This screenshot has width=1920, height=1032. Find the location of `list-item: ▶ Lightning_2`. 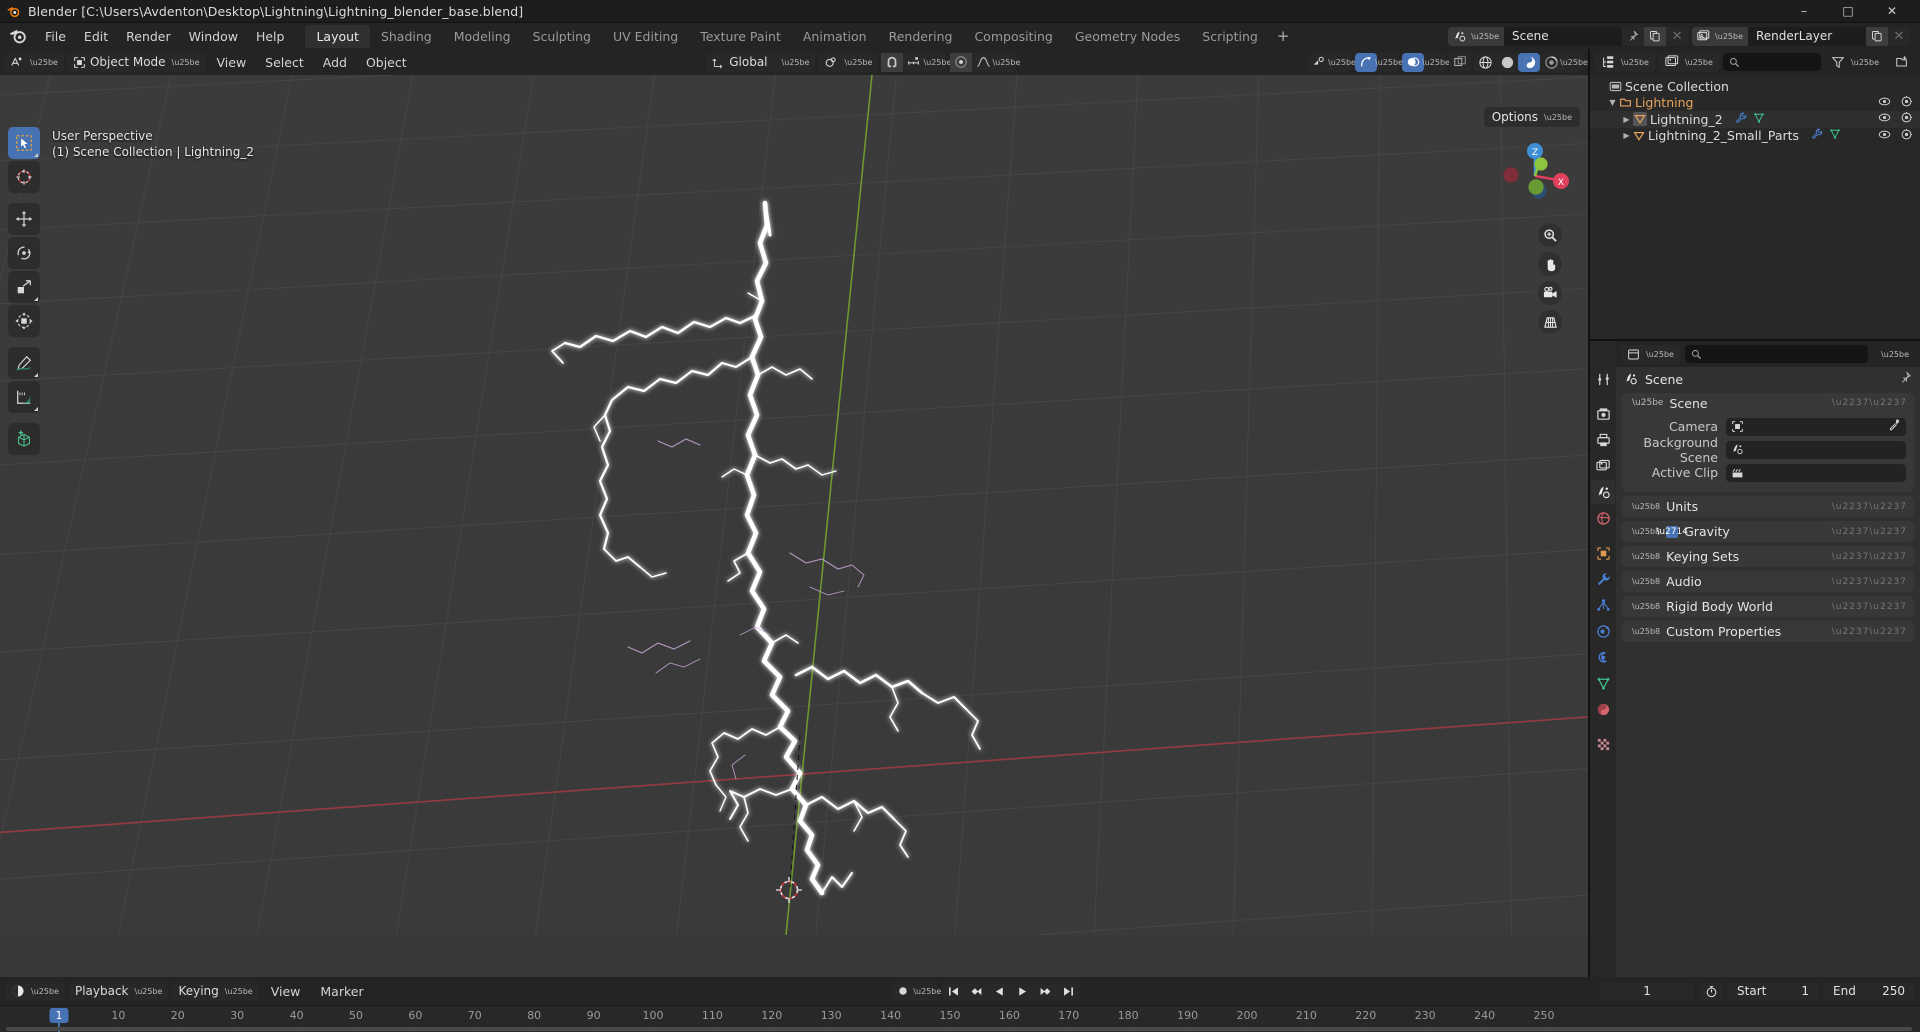

list-item: ▶ Lightning_2 is located at coordinates (1755, 119).